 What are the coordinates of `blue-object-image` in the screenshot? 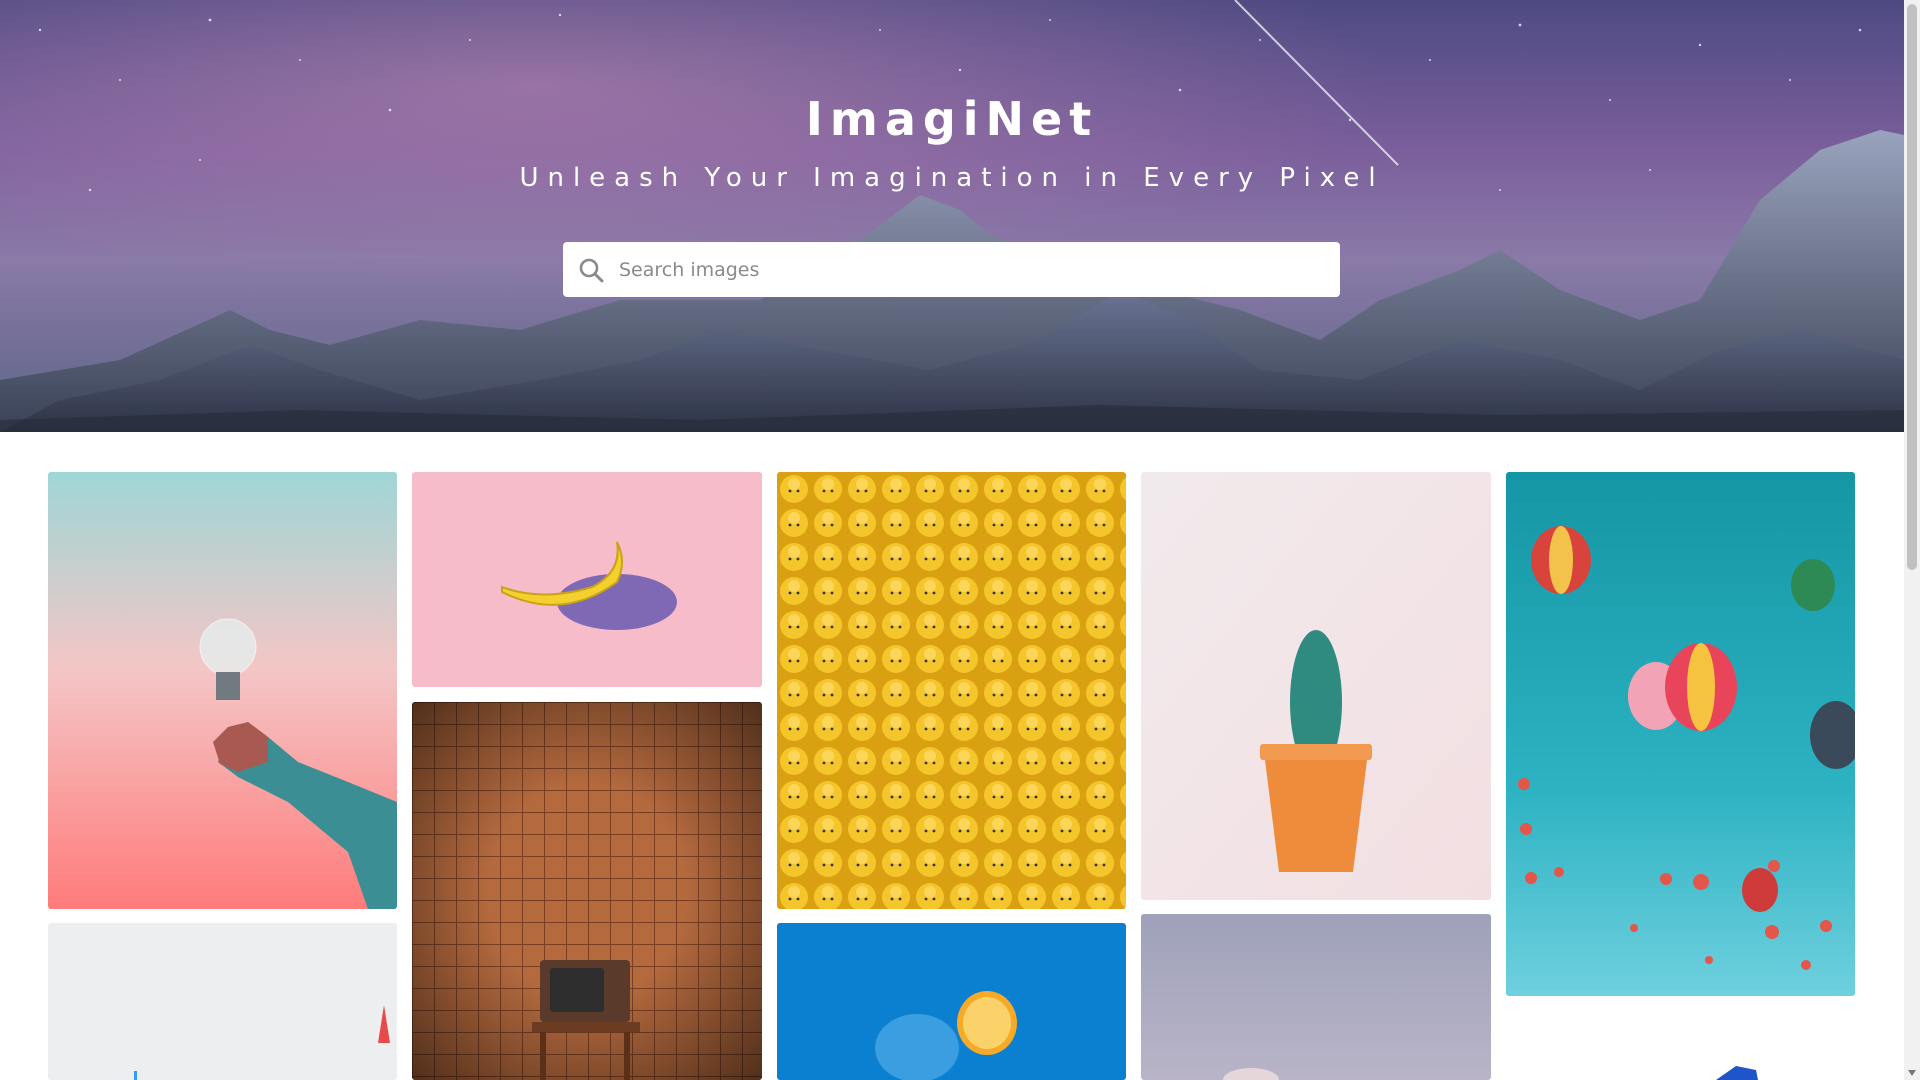 It's located at (1680, 1045).